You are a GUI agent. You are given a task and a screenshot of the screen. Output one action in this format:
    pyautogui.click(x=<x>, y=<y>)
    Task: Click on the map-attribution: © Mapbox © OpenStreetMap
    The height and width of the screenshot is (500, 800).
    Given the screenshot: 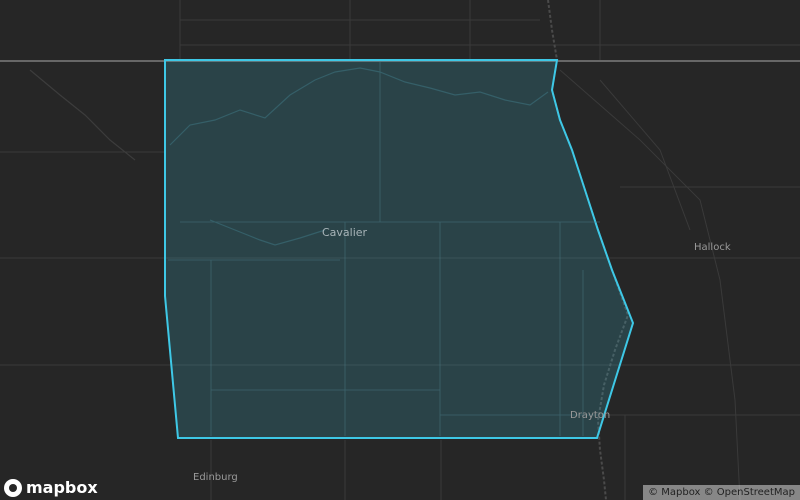 What is the action you would take?
    pyautogui.click(x=721, y=492)
    